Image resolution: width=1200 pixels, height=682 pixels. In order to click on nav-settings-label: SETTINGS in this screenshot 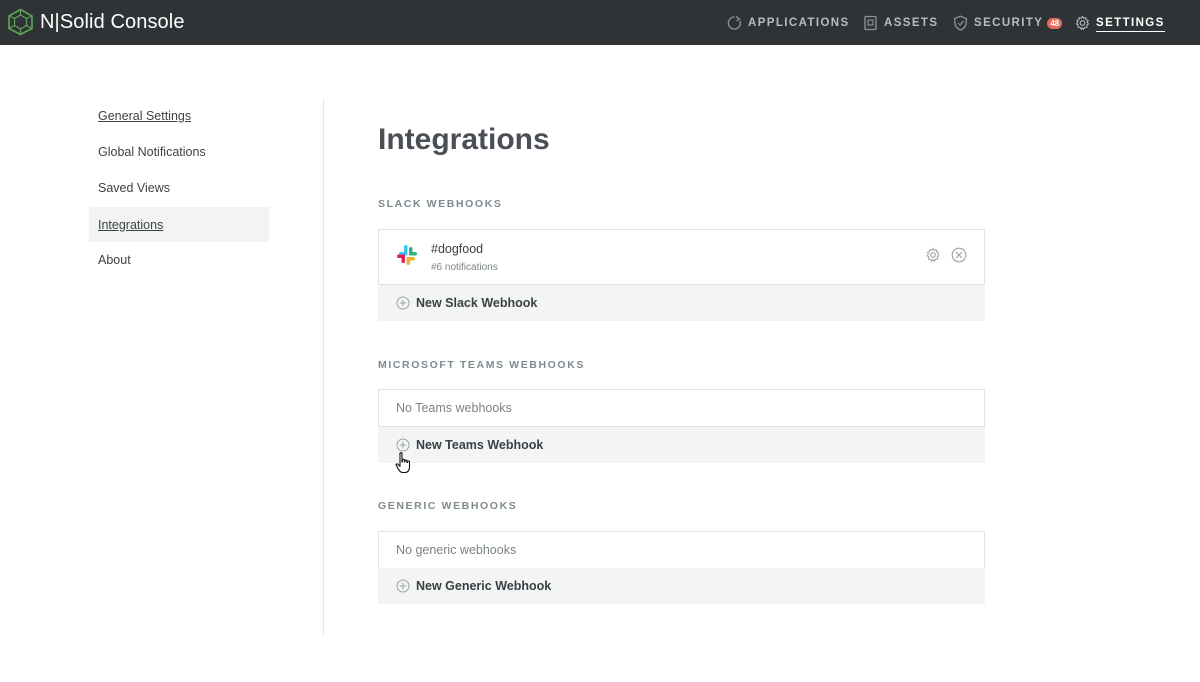, I will do `click(1130, 24)`.